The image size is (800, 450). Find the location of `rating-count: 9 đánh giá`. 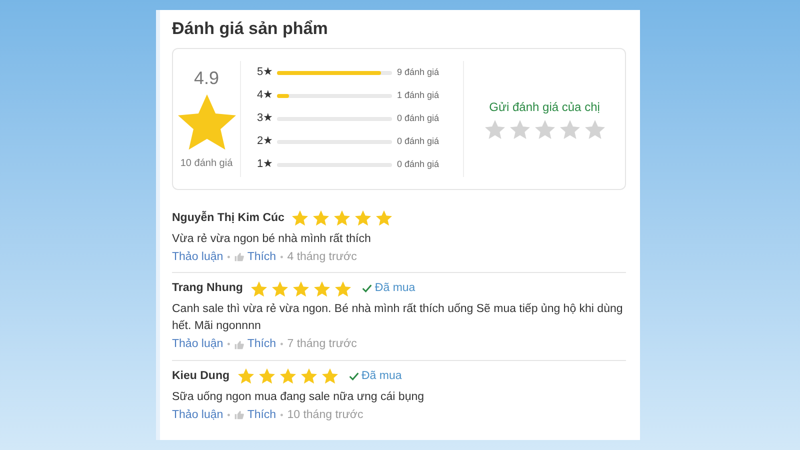

rating-count: 9 đánh giá is located at coordinates (418, 72).